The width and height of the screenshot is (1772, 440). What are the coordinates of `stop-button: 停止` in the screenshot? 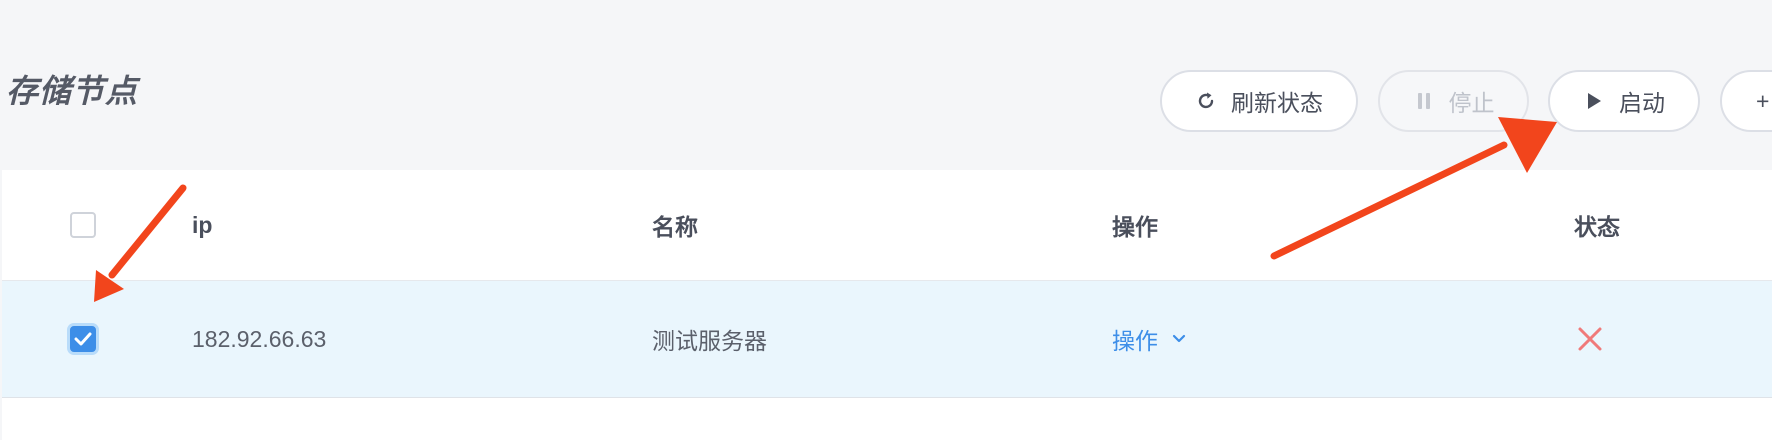 It's located at (1453, 101).